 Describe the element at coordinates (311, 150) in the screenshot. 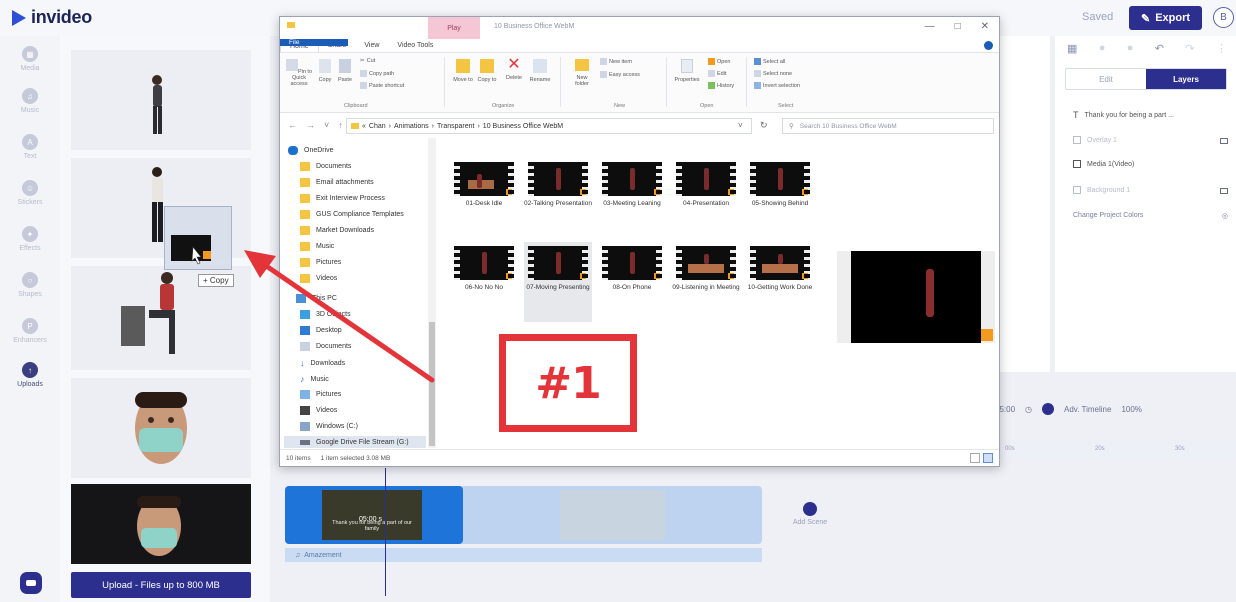

I see `nav-onedrive: OneDrive` at that location.